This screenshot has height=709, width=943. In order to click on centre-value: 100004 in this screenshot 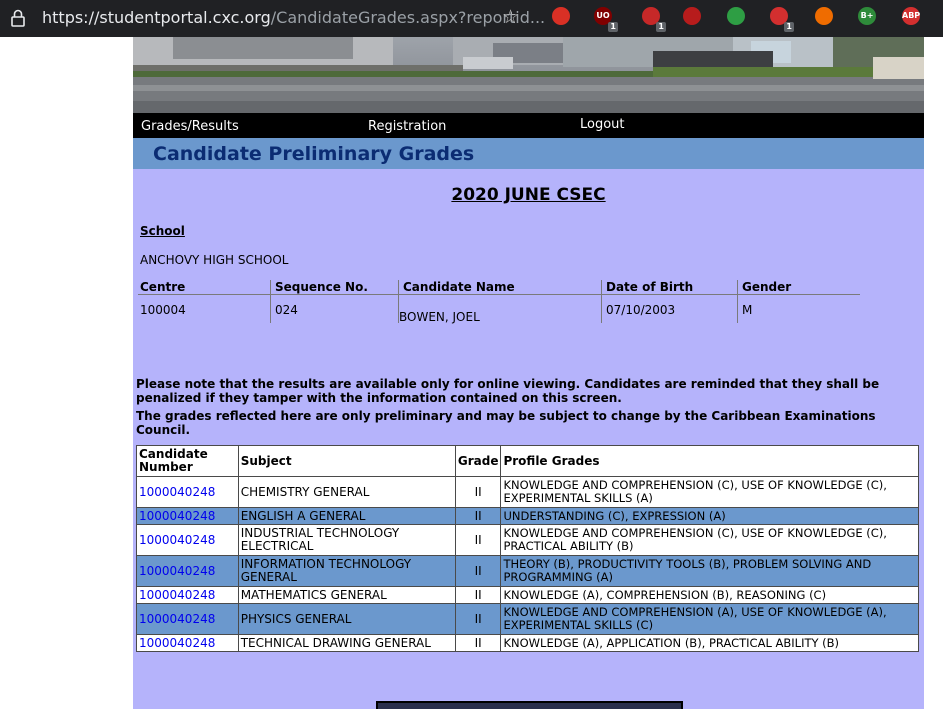, I will do `click(163, 310)`.